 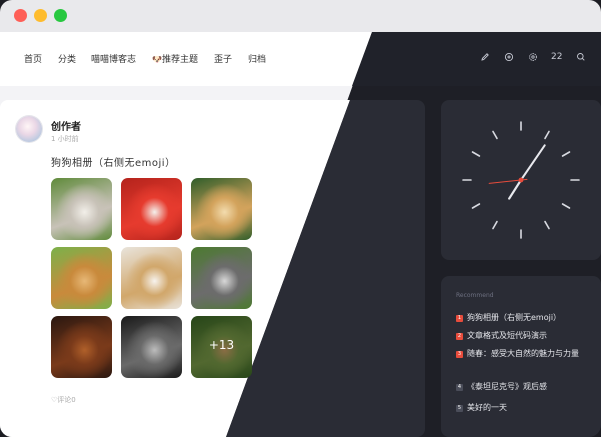 I want to click on dog-emoji-icon: 🐶, so click(x=157, y=59).